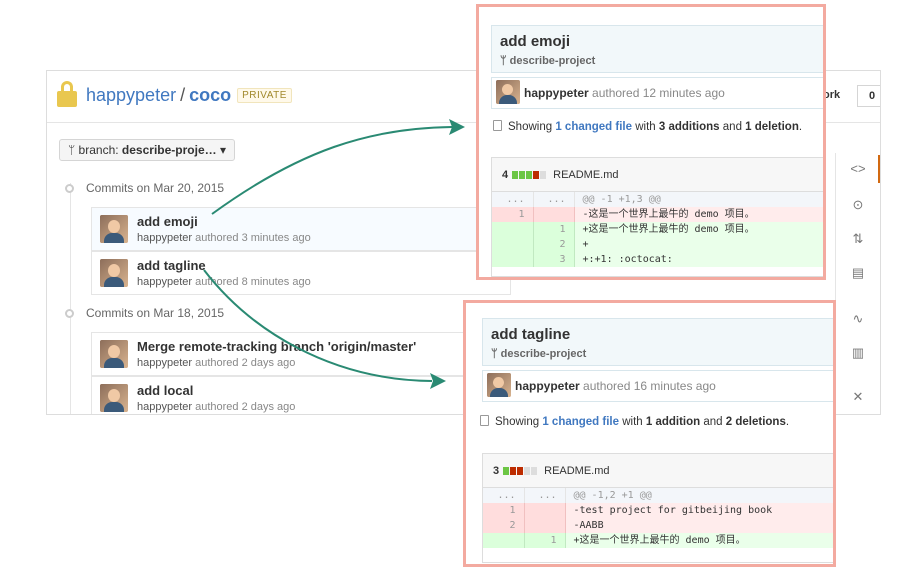 Image resolution: width=900 pixels, height=573 pixels. I want to click on diff-line-add: 3 +:+1: :octocat:, so click(657, 259).